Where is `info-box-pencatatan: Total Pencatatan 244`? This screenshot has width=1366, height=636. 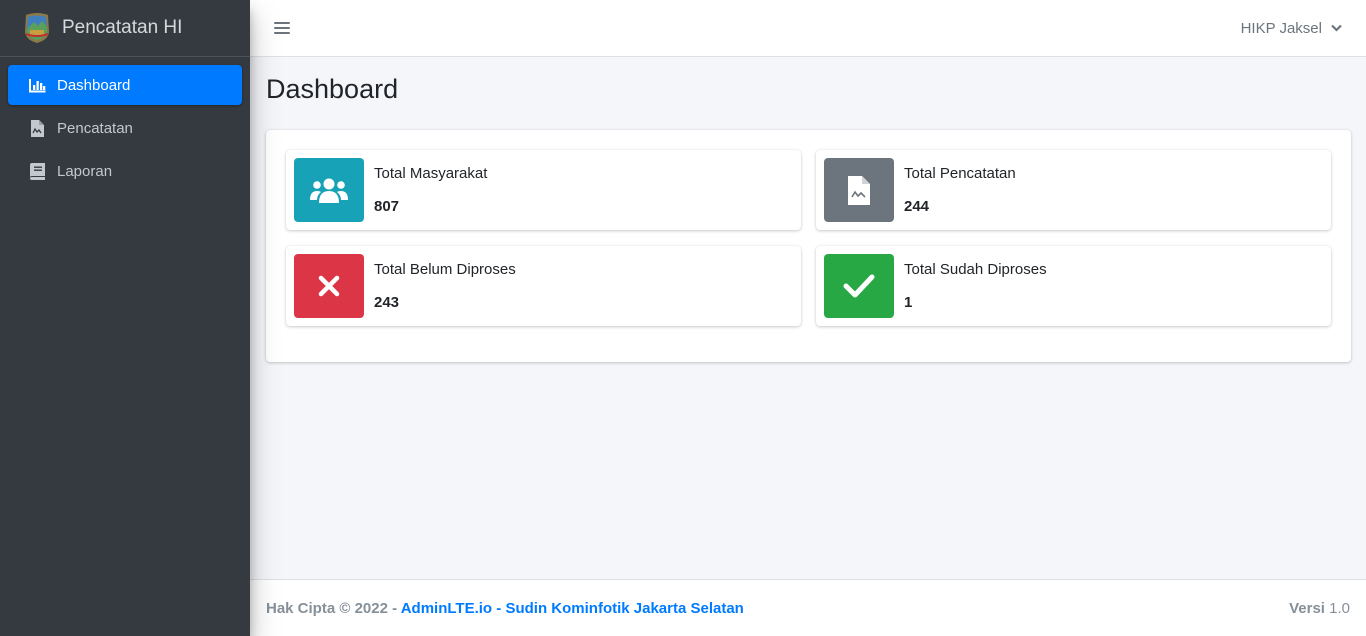 info-box-pencatatan: Total Pencatatan 244 is located at coordinates (1073, 190).